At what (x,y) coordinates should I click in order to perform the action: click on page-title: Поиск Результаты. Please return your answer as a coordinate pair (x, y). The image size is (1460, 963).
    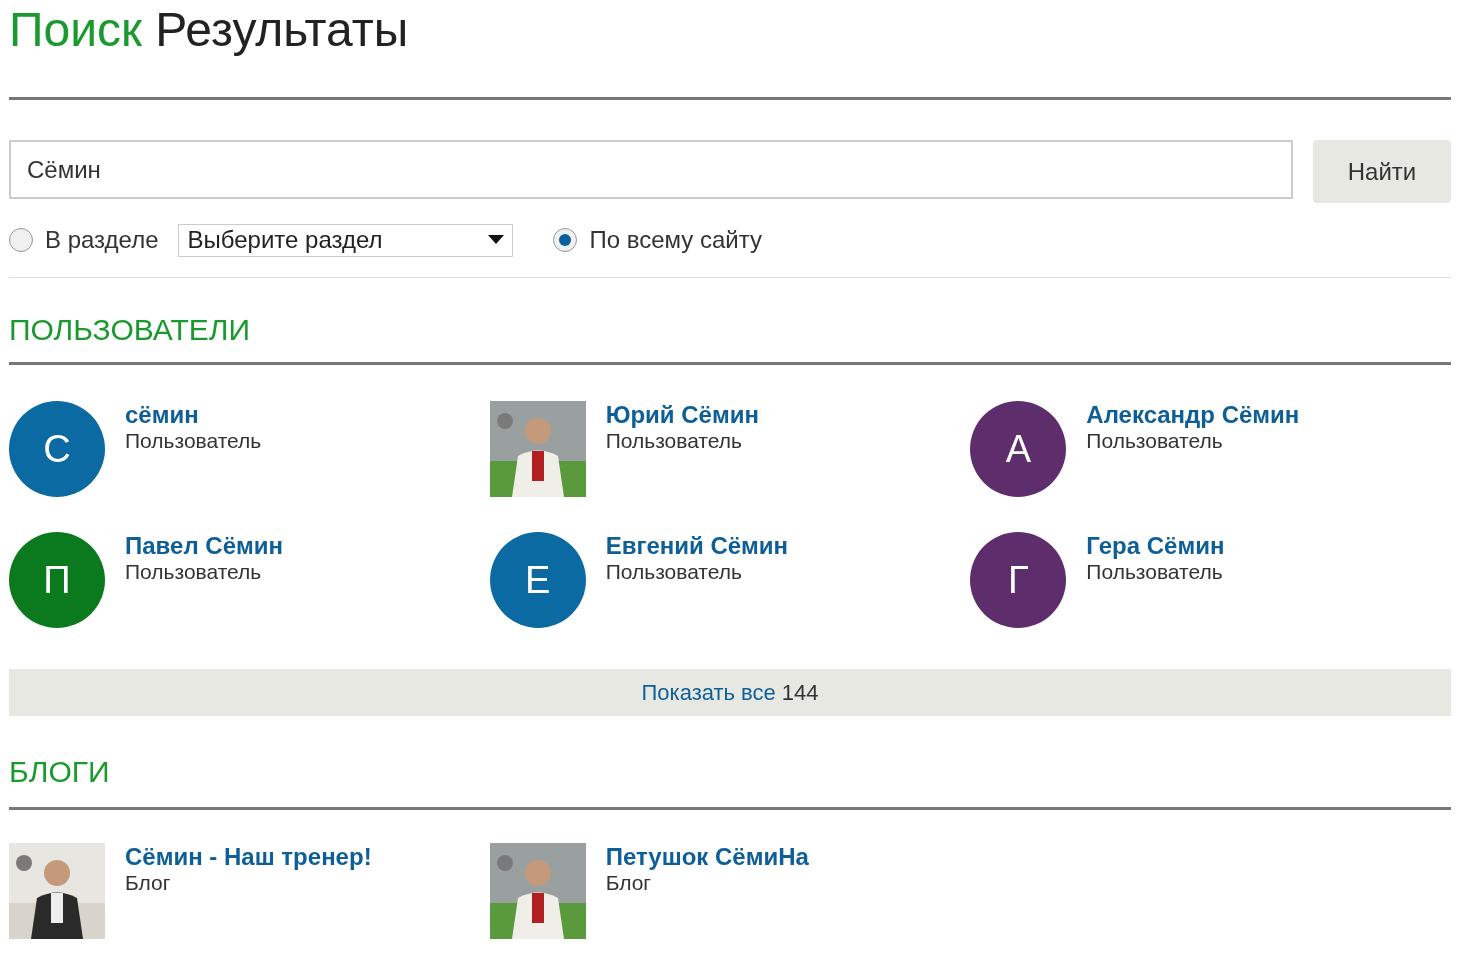
    Looking at the image, I should click on (209, 30).